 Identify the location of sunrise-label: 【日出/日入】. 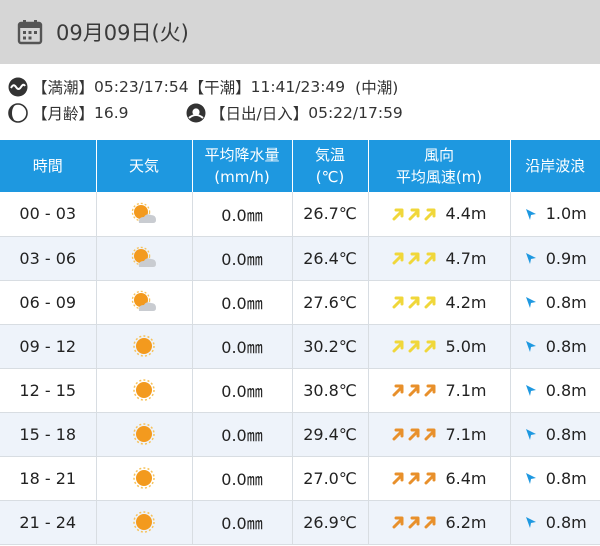
(259, 114).